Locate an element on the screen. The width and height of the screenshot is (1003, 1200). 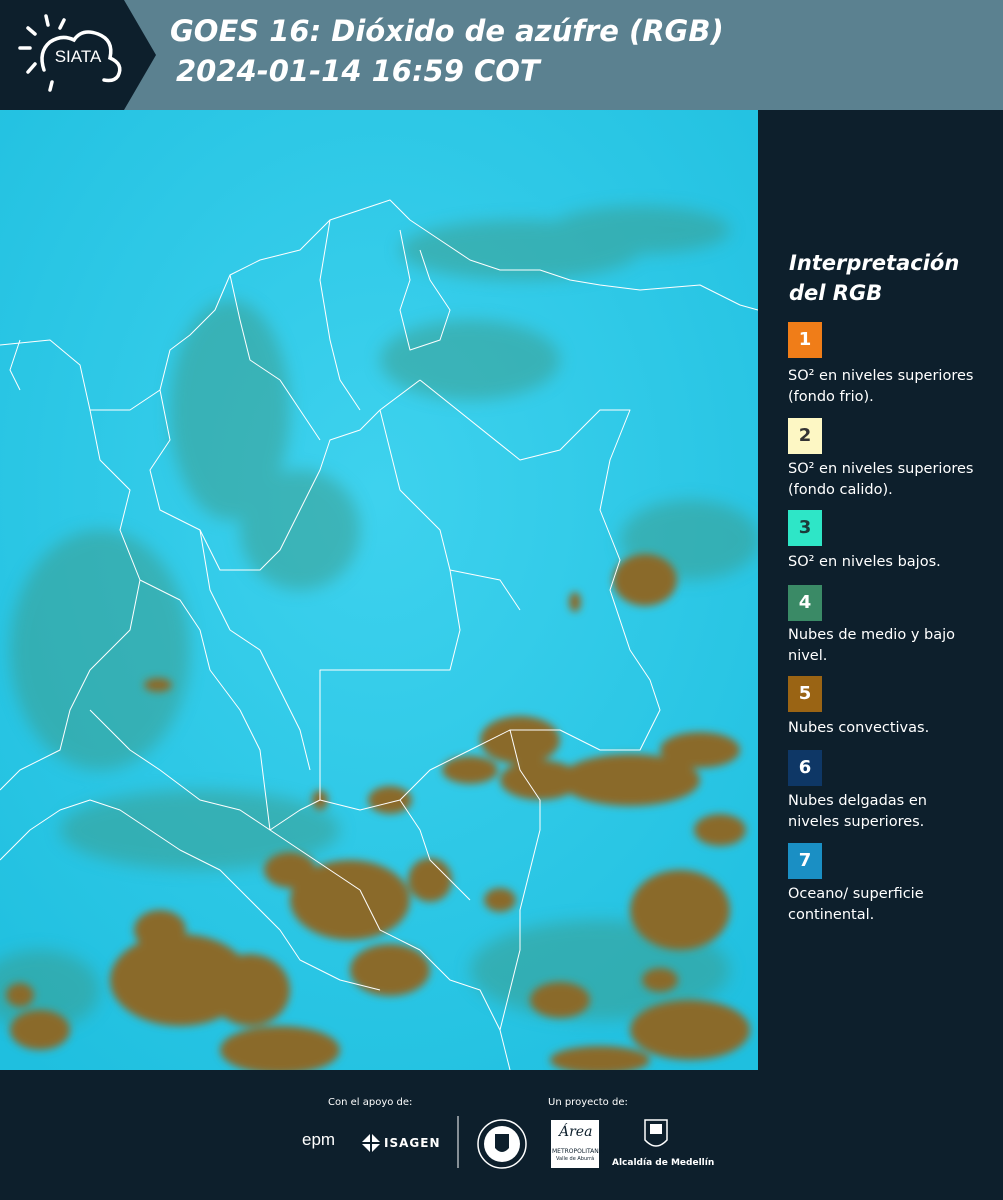
area-logo: Área is located at coordinates (576, 1132).